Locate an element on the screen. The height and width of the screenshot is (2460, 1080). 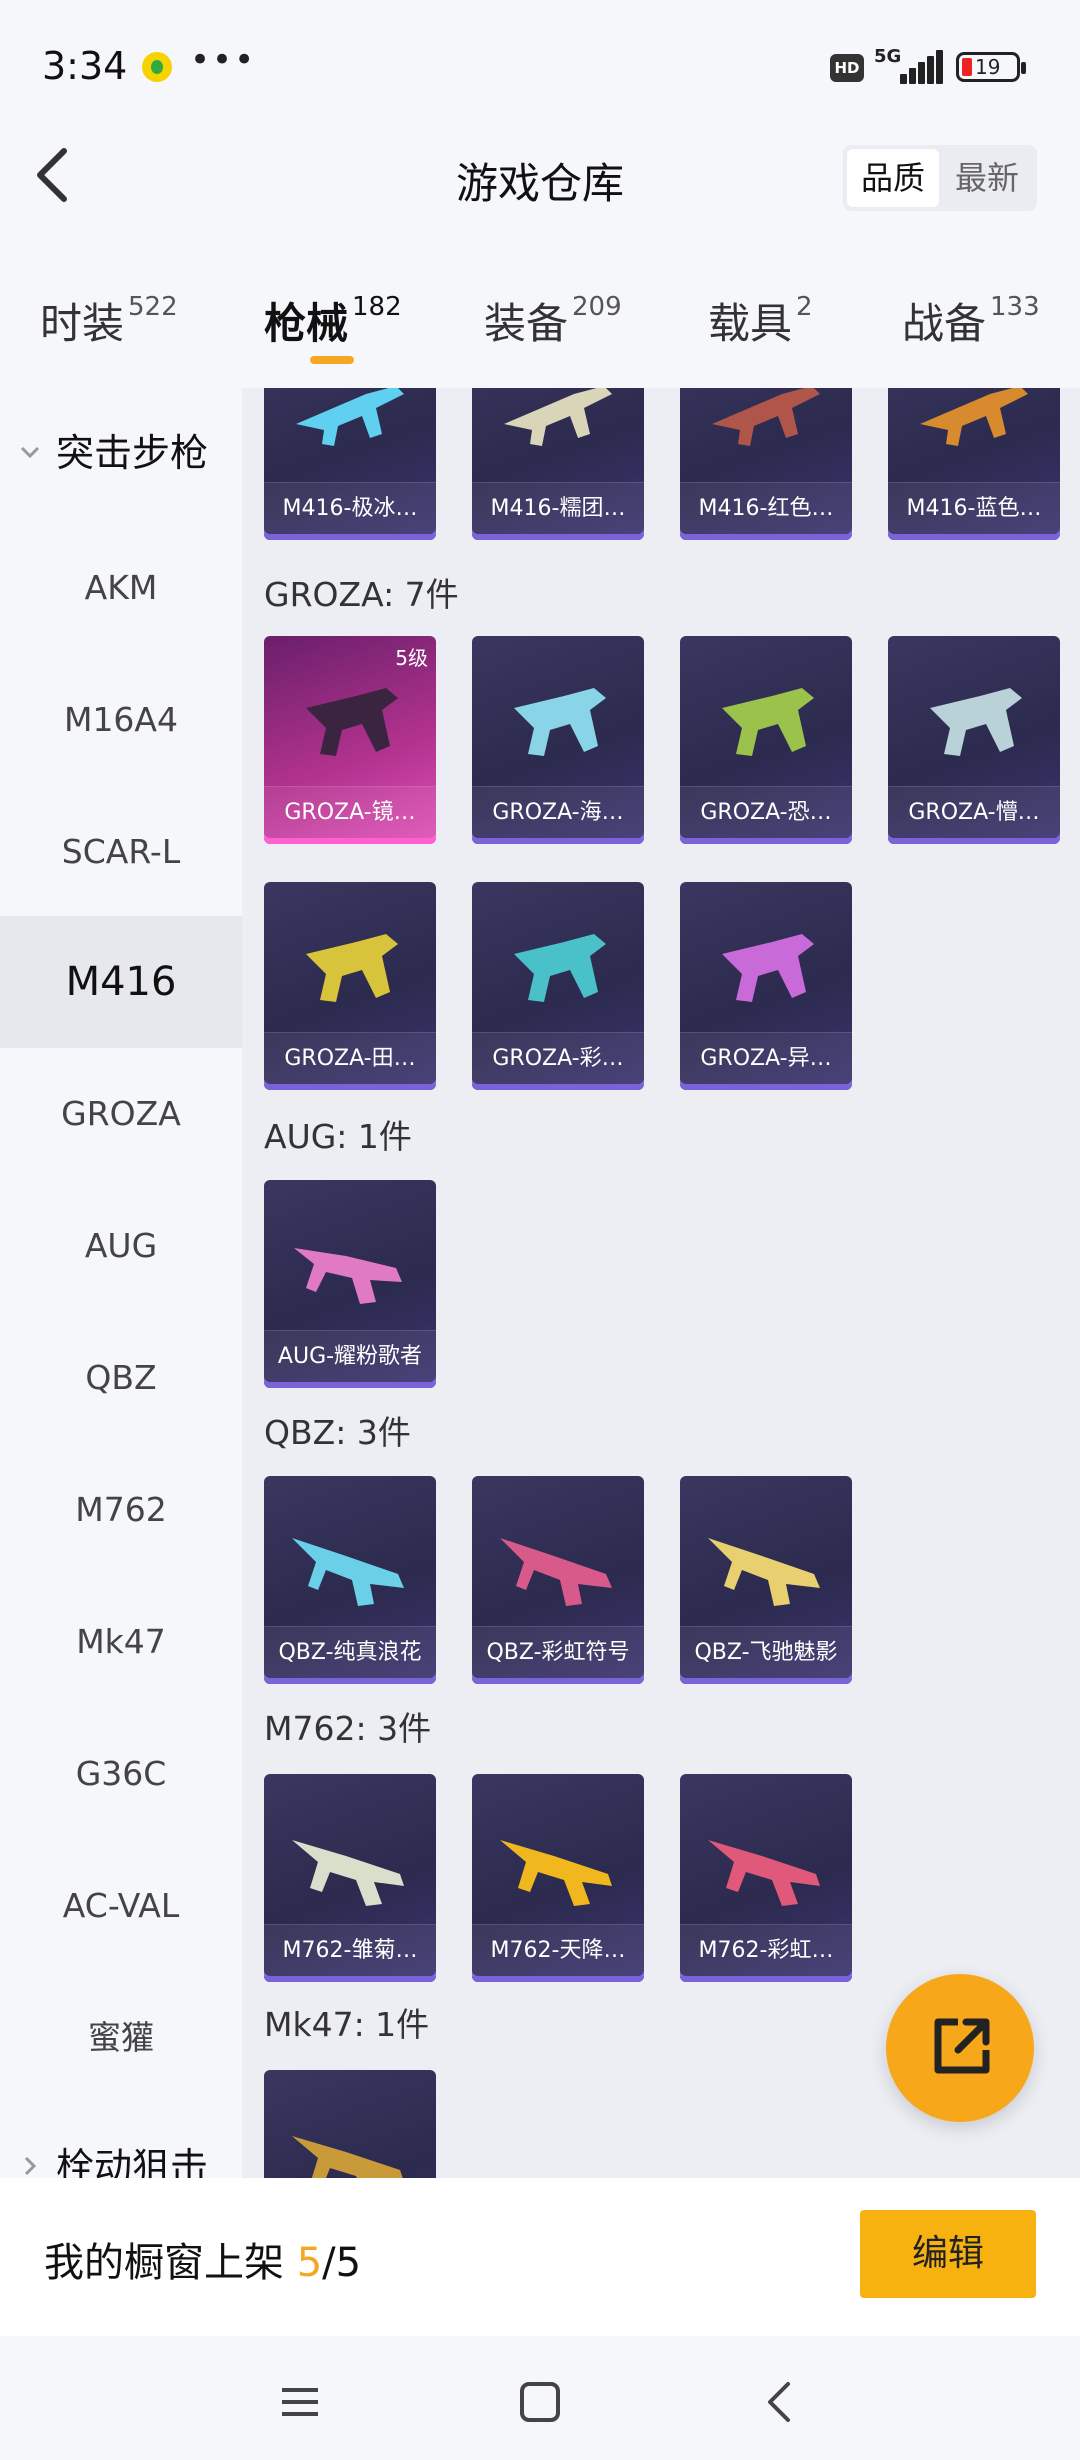
section-label-qbz: QBZ: 3件 is located at coordinates (337, 1432).